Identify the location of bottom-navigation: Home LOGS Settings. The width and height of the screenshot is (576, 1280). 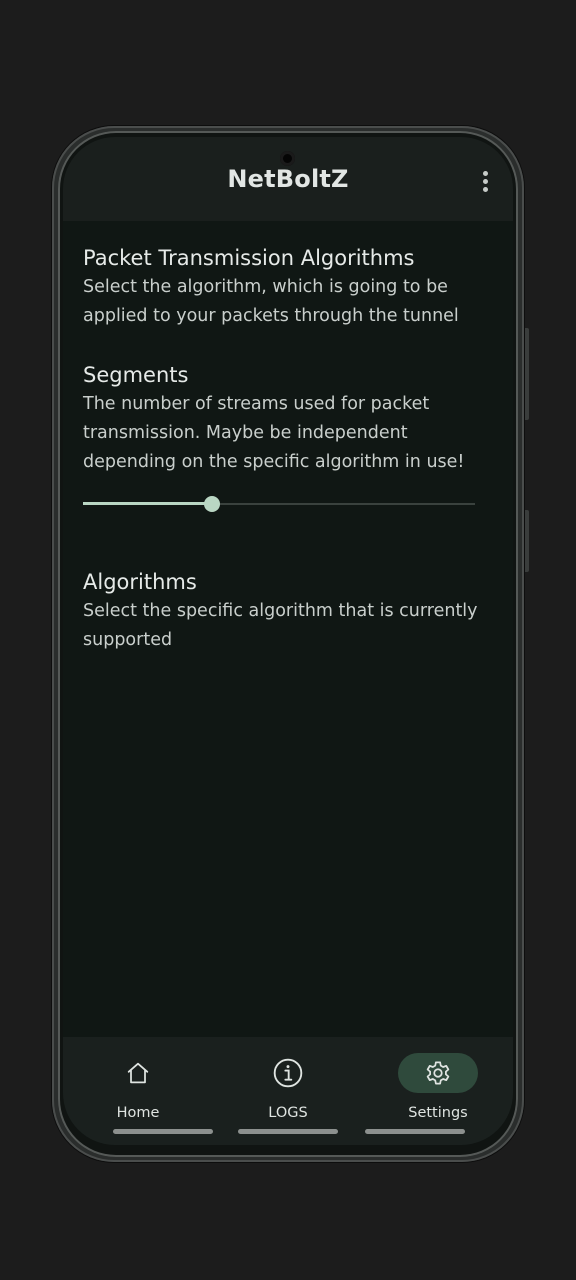
(288, 1091).